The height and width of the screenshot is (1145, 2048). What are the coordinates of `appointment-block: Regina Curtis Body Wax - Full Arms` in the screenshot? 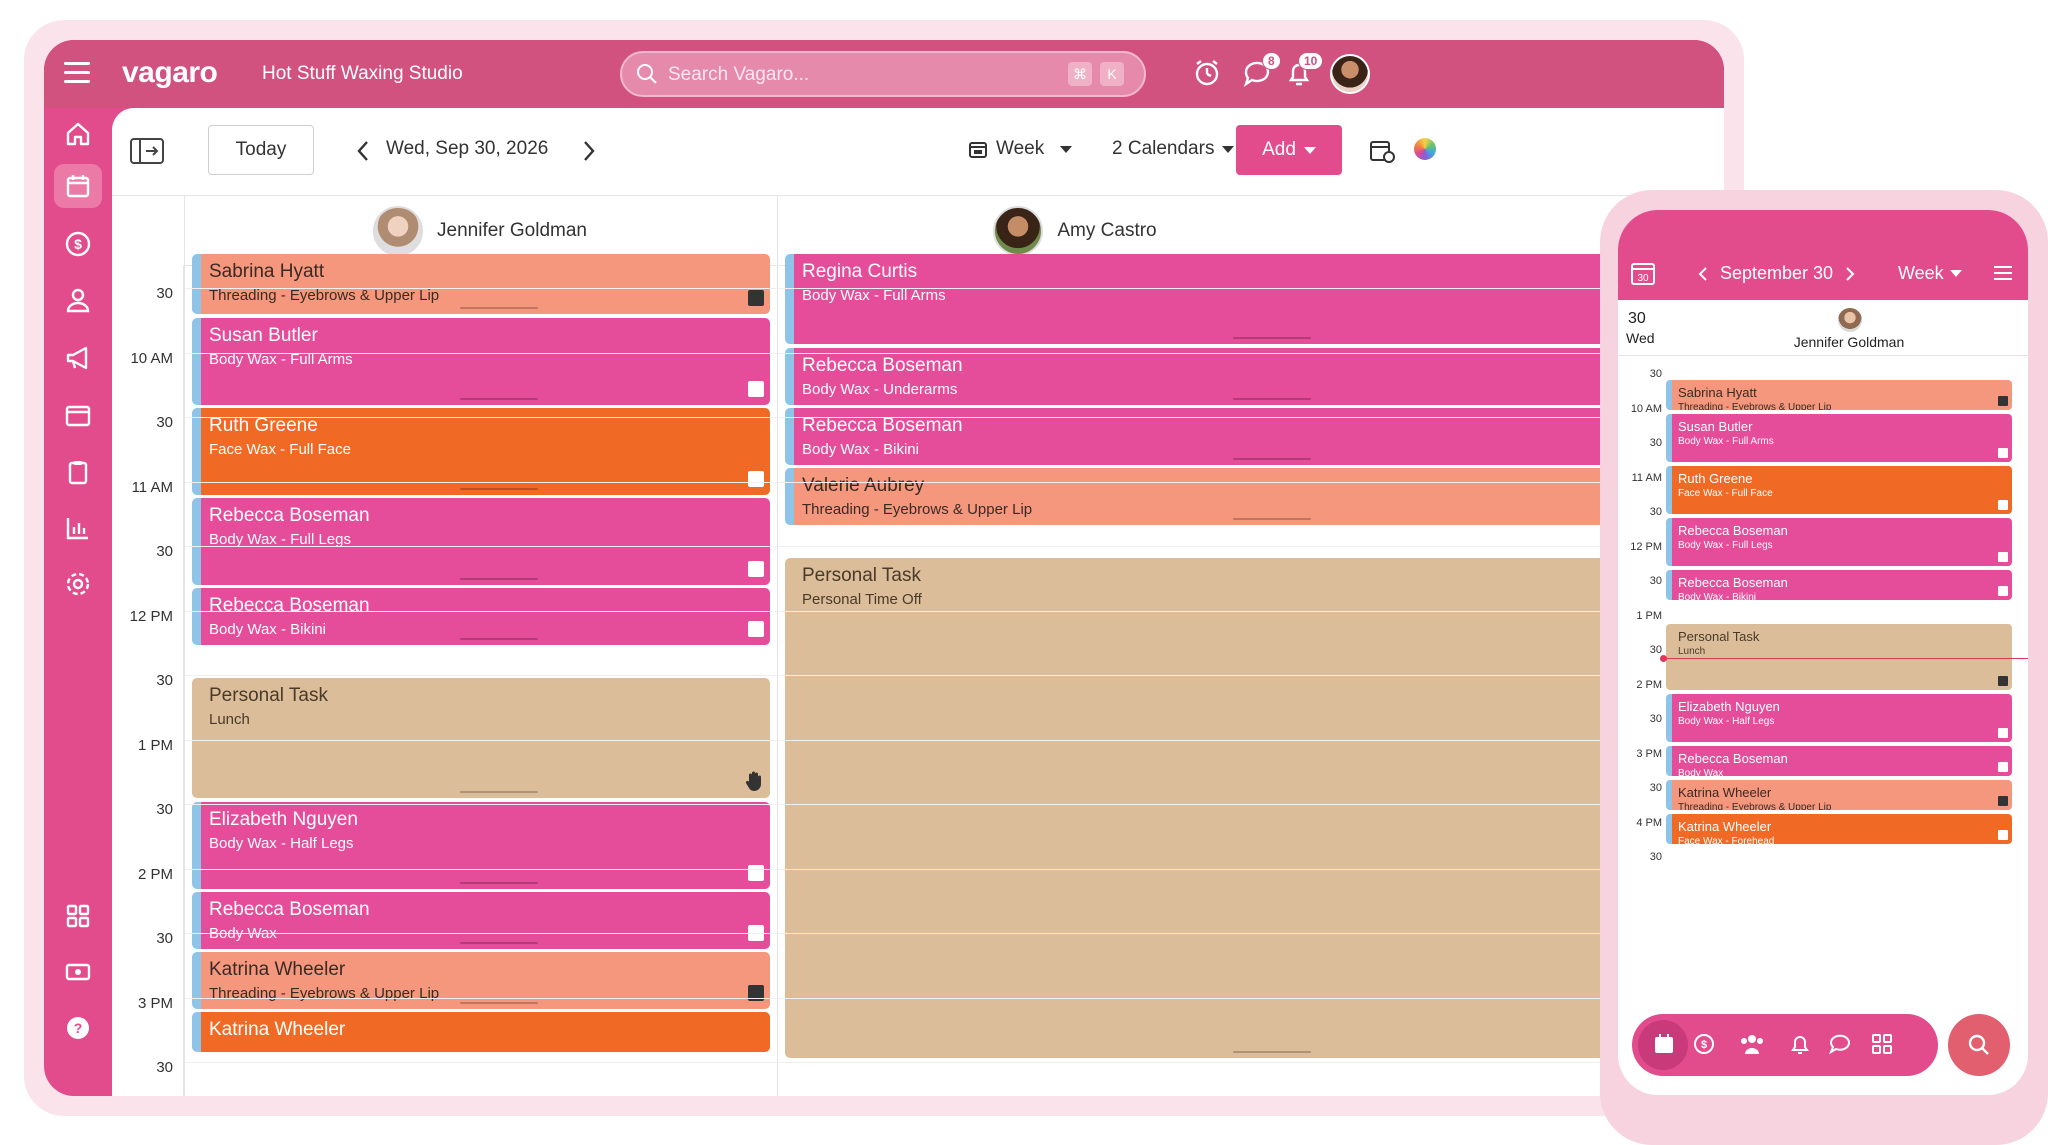 It's located at (1254, 299).